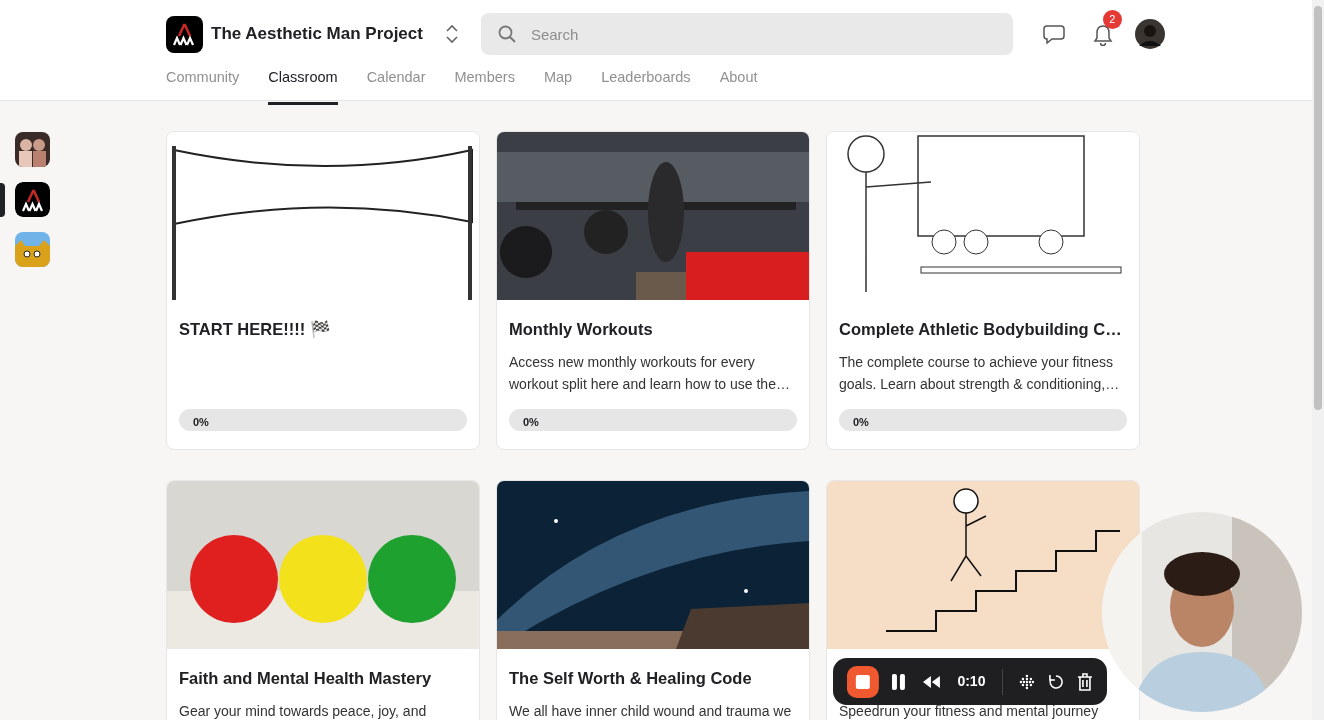 This screenshot has width=1324, height=720. Describe the element at coordinates (971, 681) in the screenshot. I see `recording-time: 0:10` at that location.